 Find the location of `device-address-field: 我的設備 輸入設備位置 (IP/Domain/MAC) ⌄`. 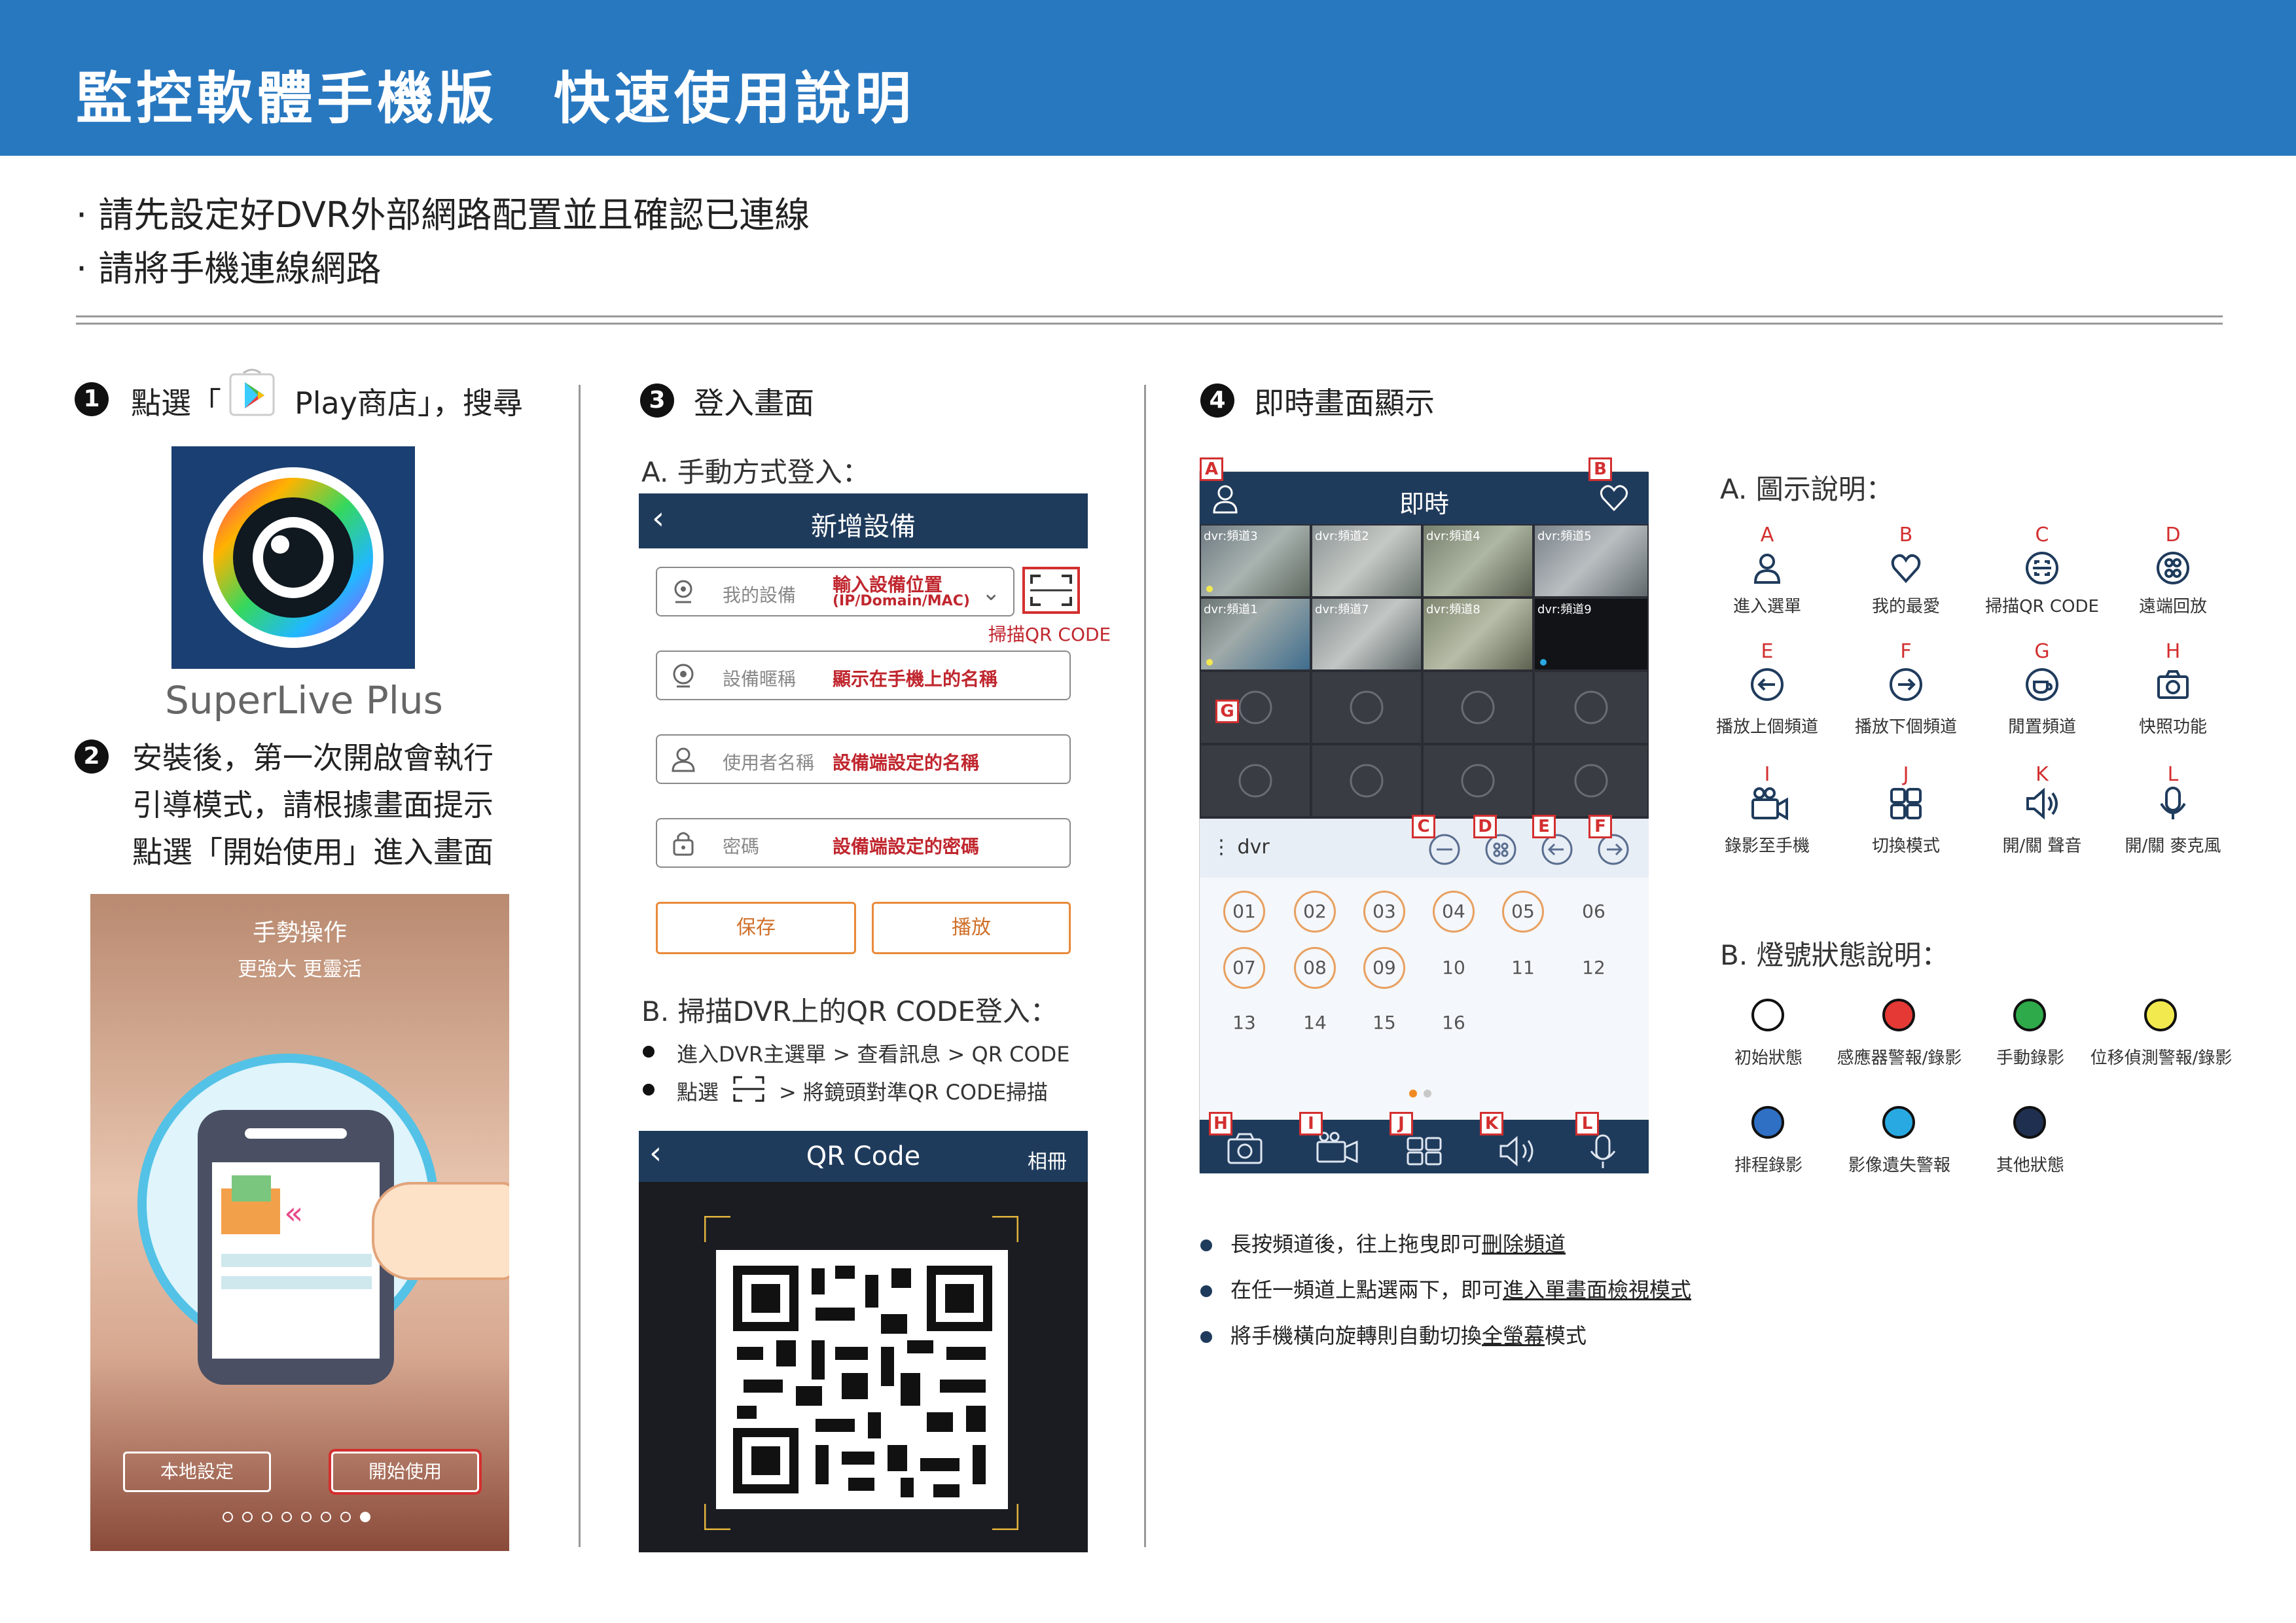

device-address-field: 我的設備 輸入設備位置 (IP/Domain/MAC) ⌄ is located at coordinates (835, 591).